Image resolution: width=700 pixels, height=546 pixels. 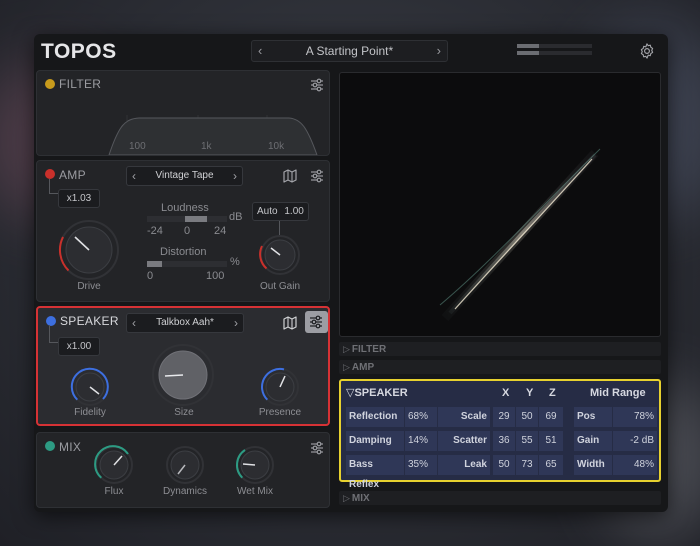 I want to click on bass-reflex-value: 35%, so click(x=421, y=465).